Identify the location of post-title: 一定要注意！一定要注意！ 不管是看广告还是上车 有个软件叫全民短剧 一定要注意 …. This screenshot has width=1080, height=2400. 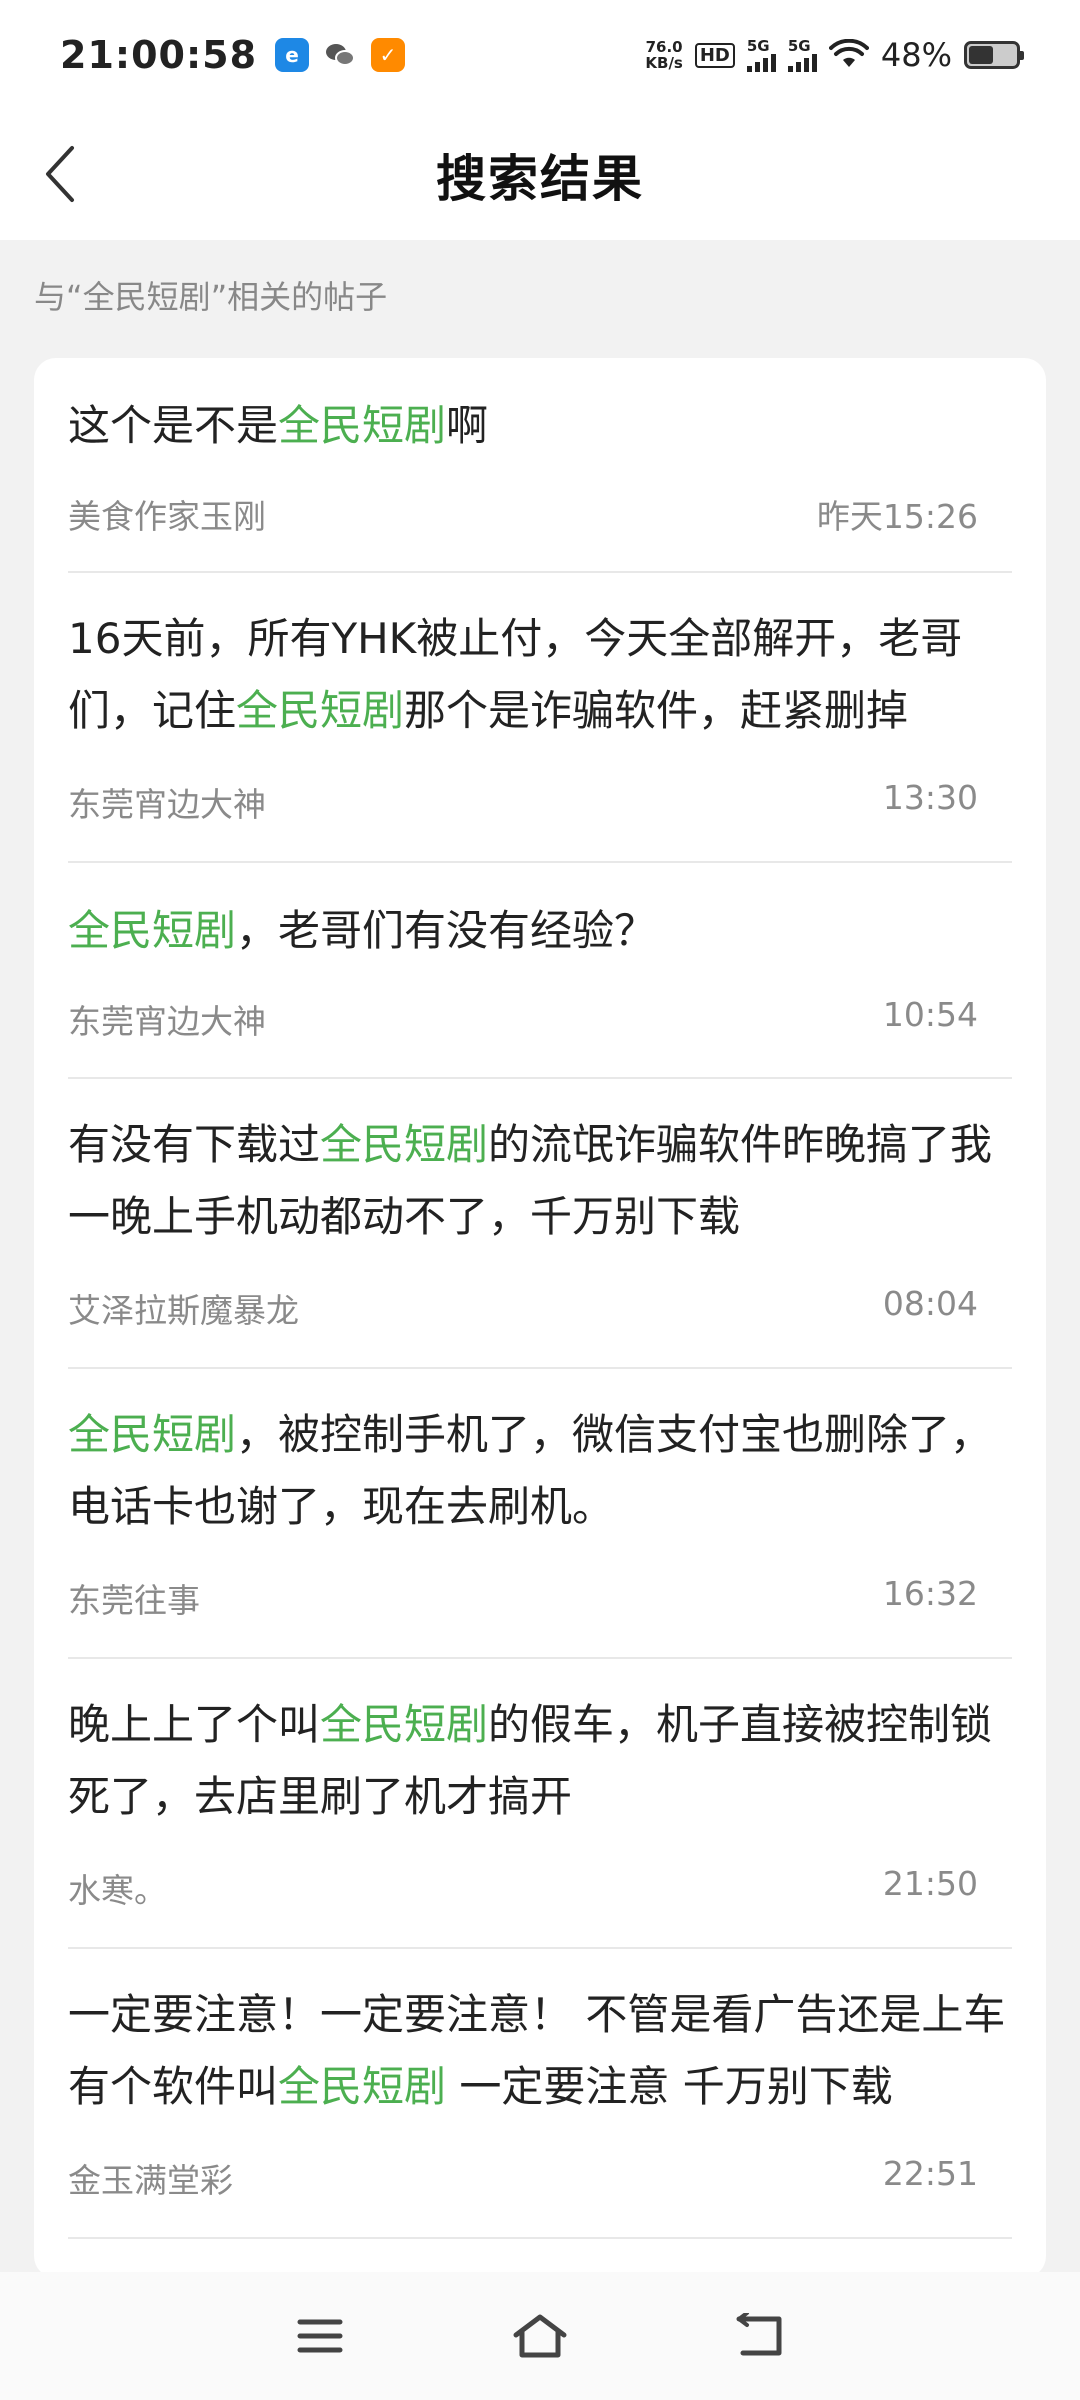
(537, 2050).